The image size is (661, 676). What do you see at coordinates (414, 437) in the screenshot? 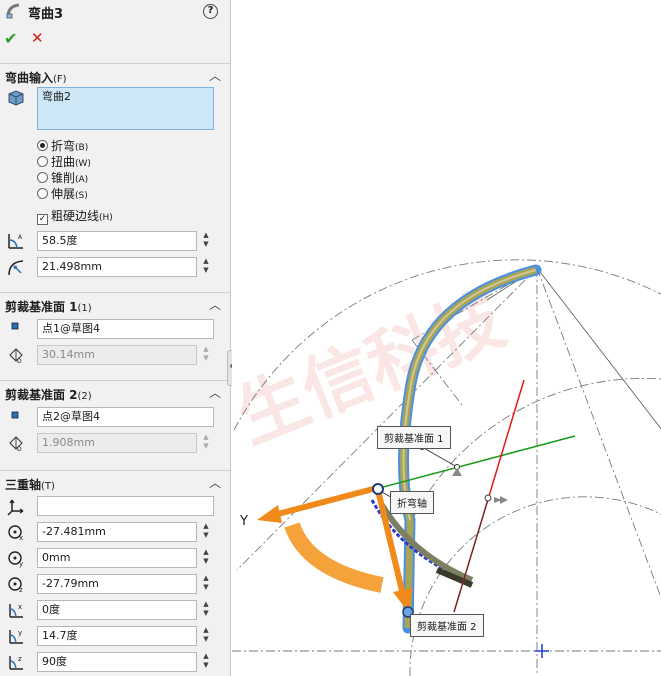
I see `callout-trim-plane-1: 剪裁基准面 1` at bounding box center [414, 437].